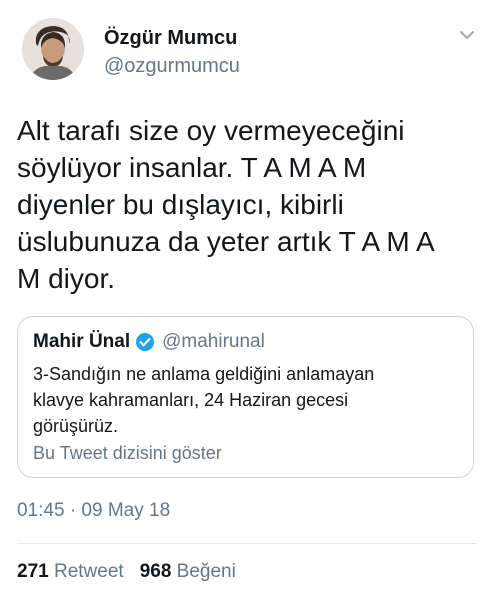  I want to click on likes-stat: 968 Beğeni, so click(188, 572).